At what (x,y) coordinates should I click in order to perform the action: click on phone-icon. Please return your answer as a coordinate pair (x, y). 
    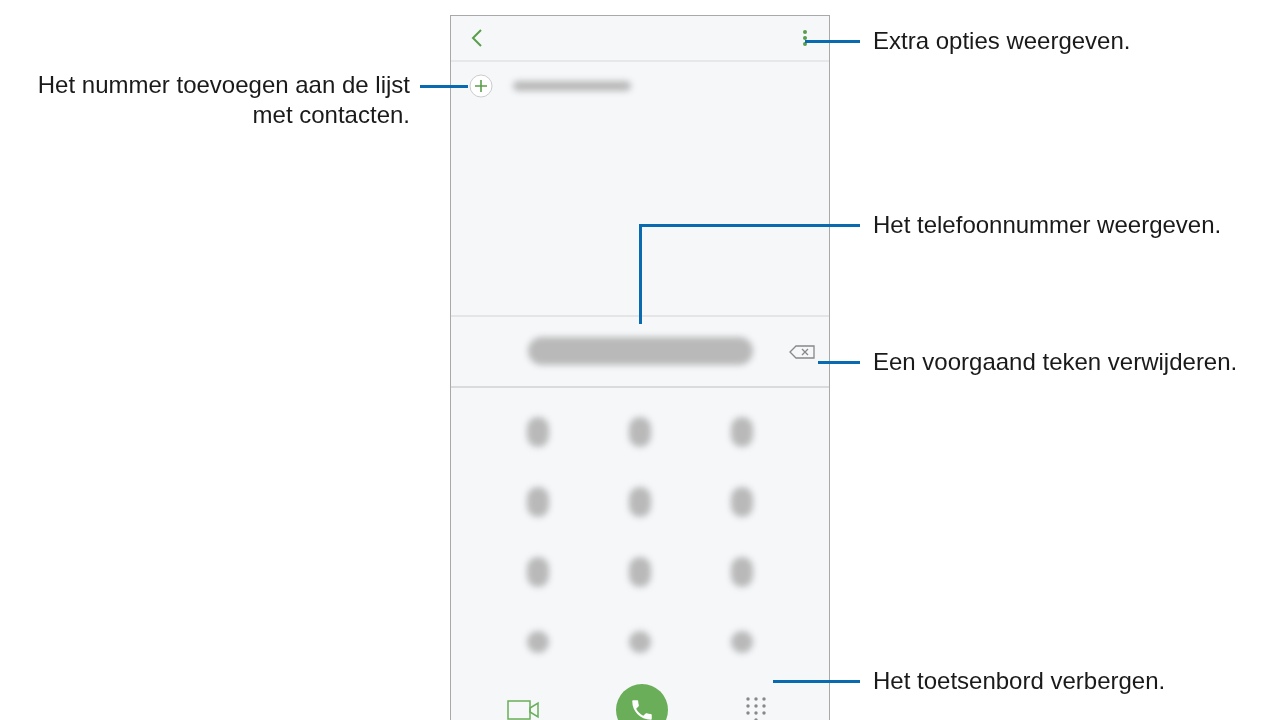
    Looking at the image, I should click on (642, 708).